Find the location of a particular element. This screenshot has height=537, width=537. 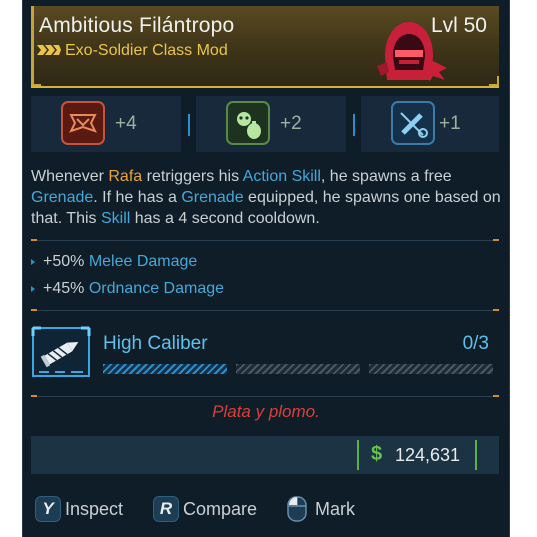

skill-bonus-value: +2 is located at coordinates (291, 123).